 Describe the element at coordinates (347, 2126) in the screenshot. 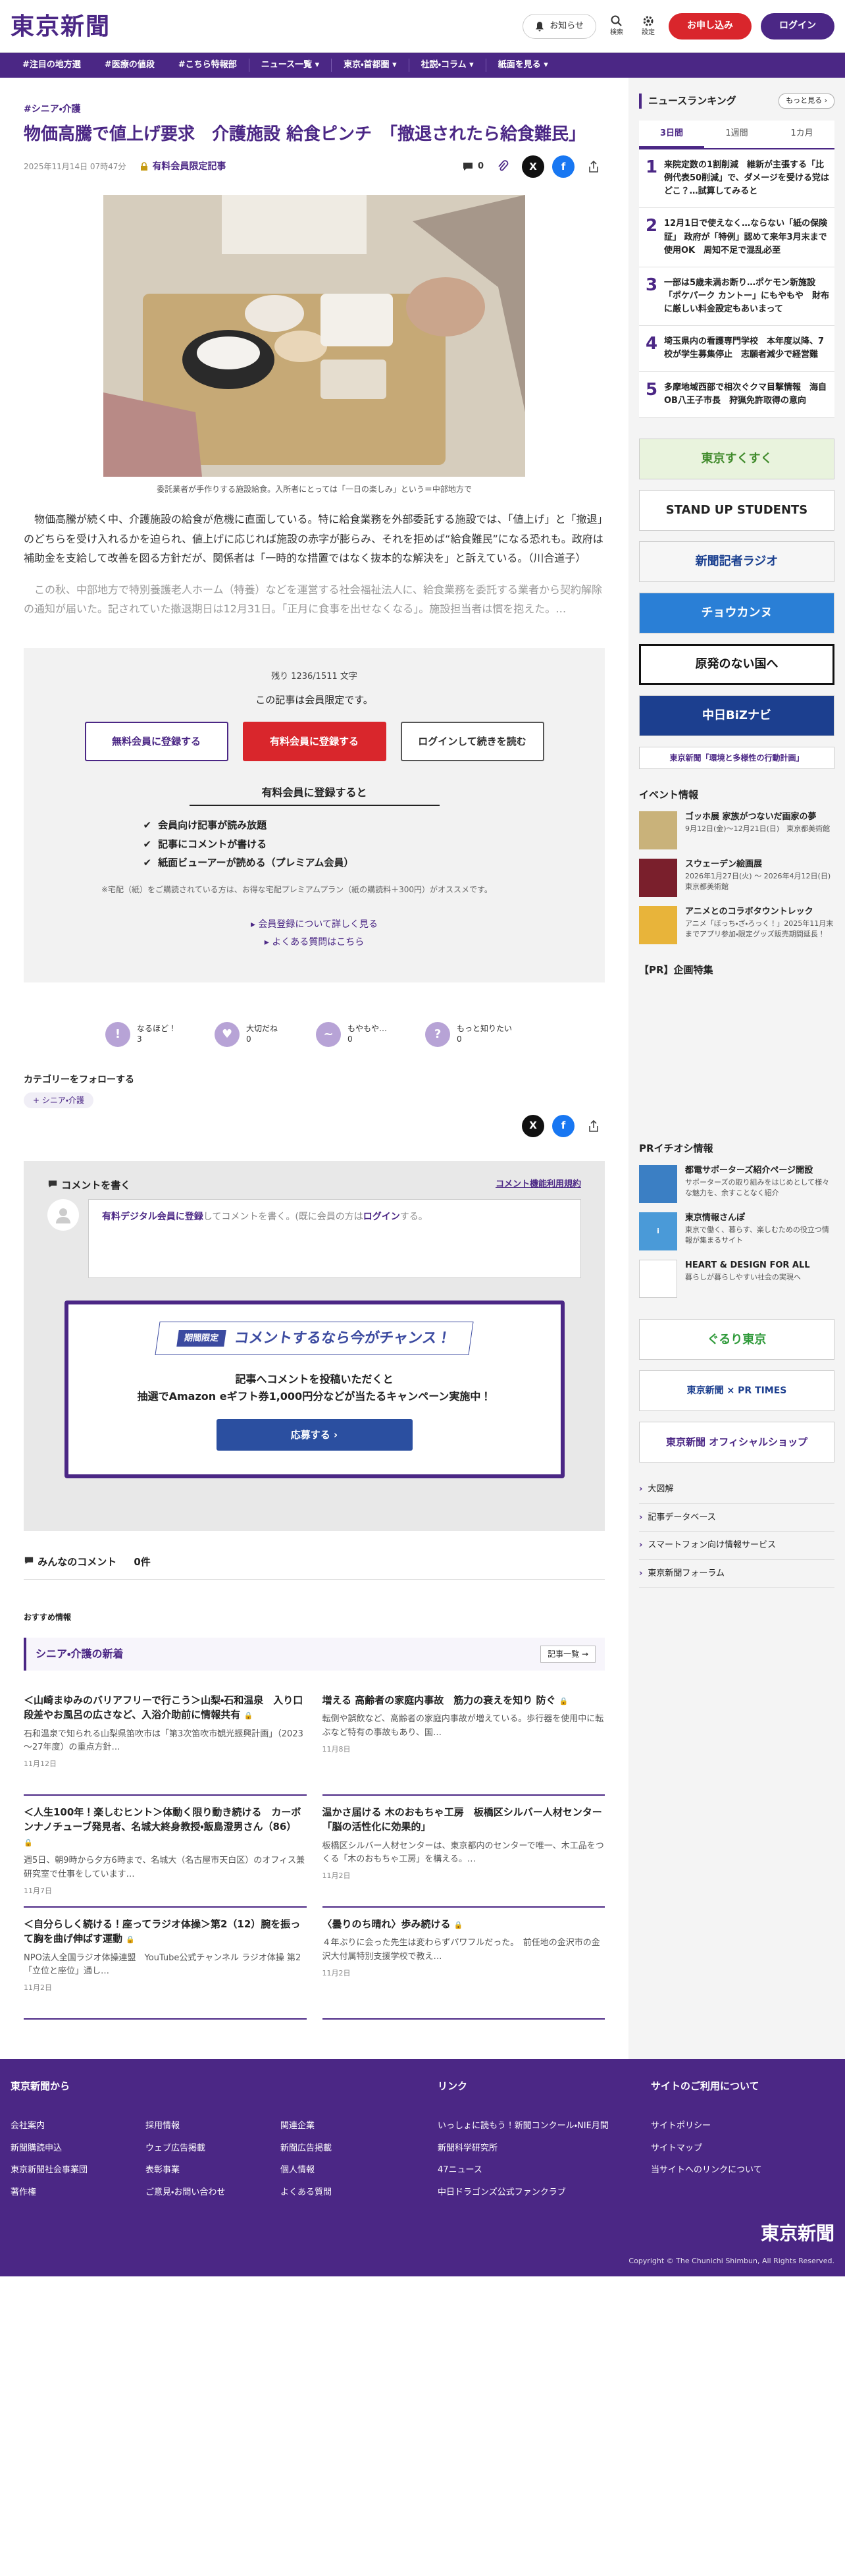

I see `footer-link: 関連企業` at that location.